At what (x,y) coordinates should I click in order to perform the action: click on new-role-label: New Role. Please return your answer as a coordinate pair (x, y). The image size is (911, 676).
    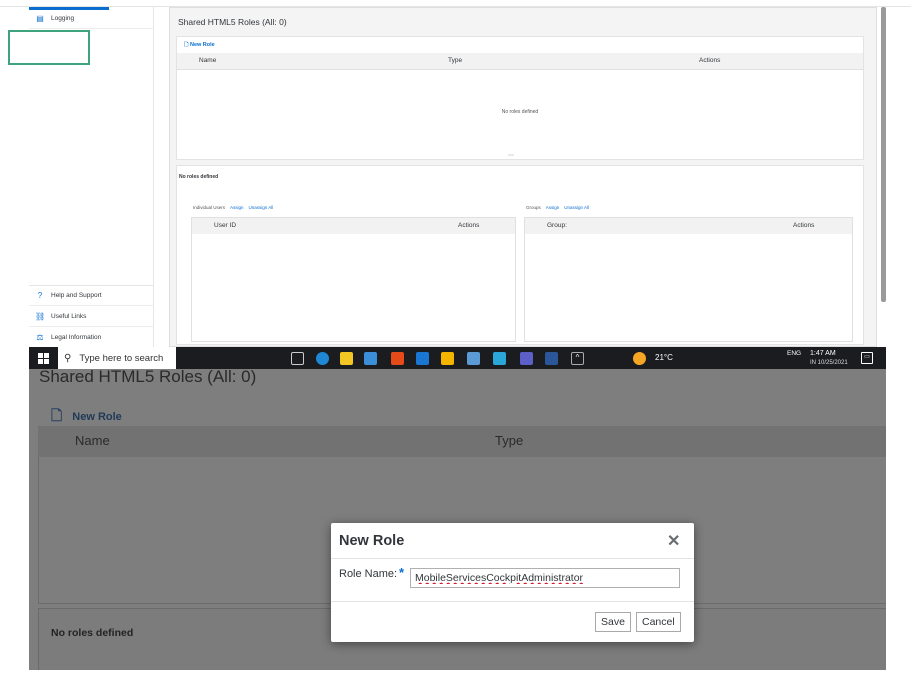
    Looking at the image, I should click on (202, 45).